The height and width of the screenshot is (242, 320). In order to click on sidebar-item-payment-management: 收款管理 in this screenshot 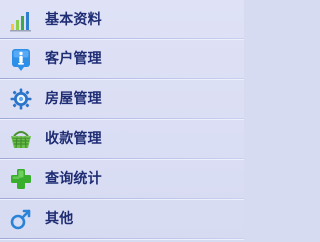, I will do `click(122, 139)`.